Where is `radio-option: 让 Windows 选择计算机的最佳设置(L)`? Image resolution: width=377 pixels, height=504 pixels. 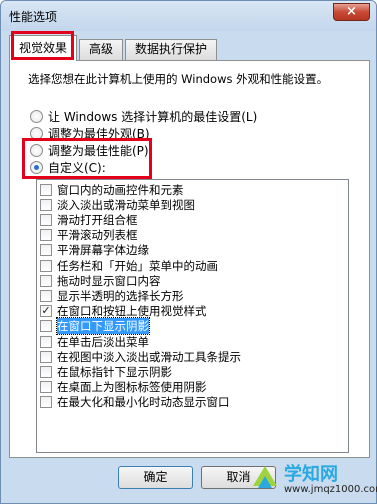
radio-option: 让 Windows 选择计算机的最佳设置(L) is located at coordinates (143, 116).